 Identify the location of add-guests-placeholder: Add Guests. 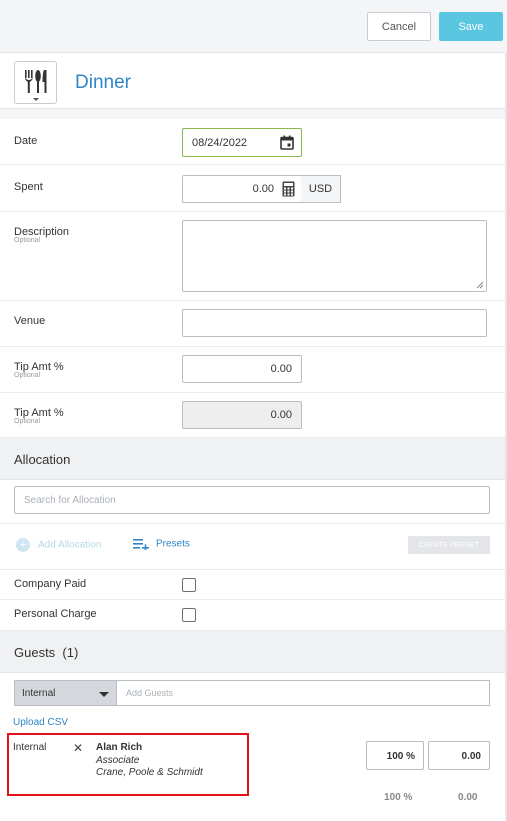
(150, 693).